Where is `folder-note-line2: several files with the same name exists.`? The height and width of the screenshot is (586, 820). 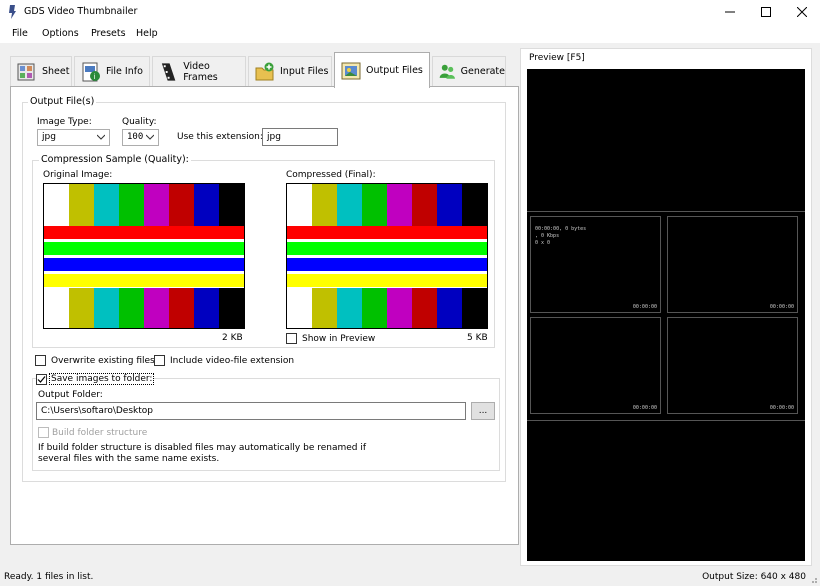
folder-note-line2: several files with the same name exists. is located at coordinates (129, 459).